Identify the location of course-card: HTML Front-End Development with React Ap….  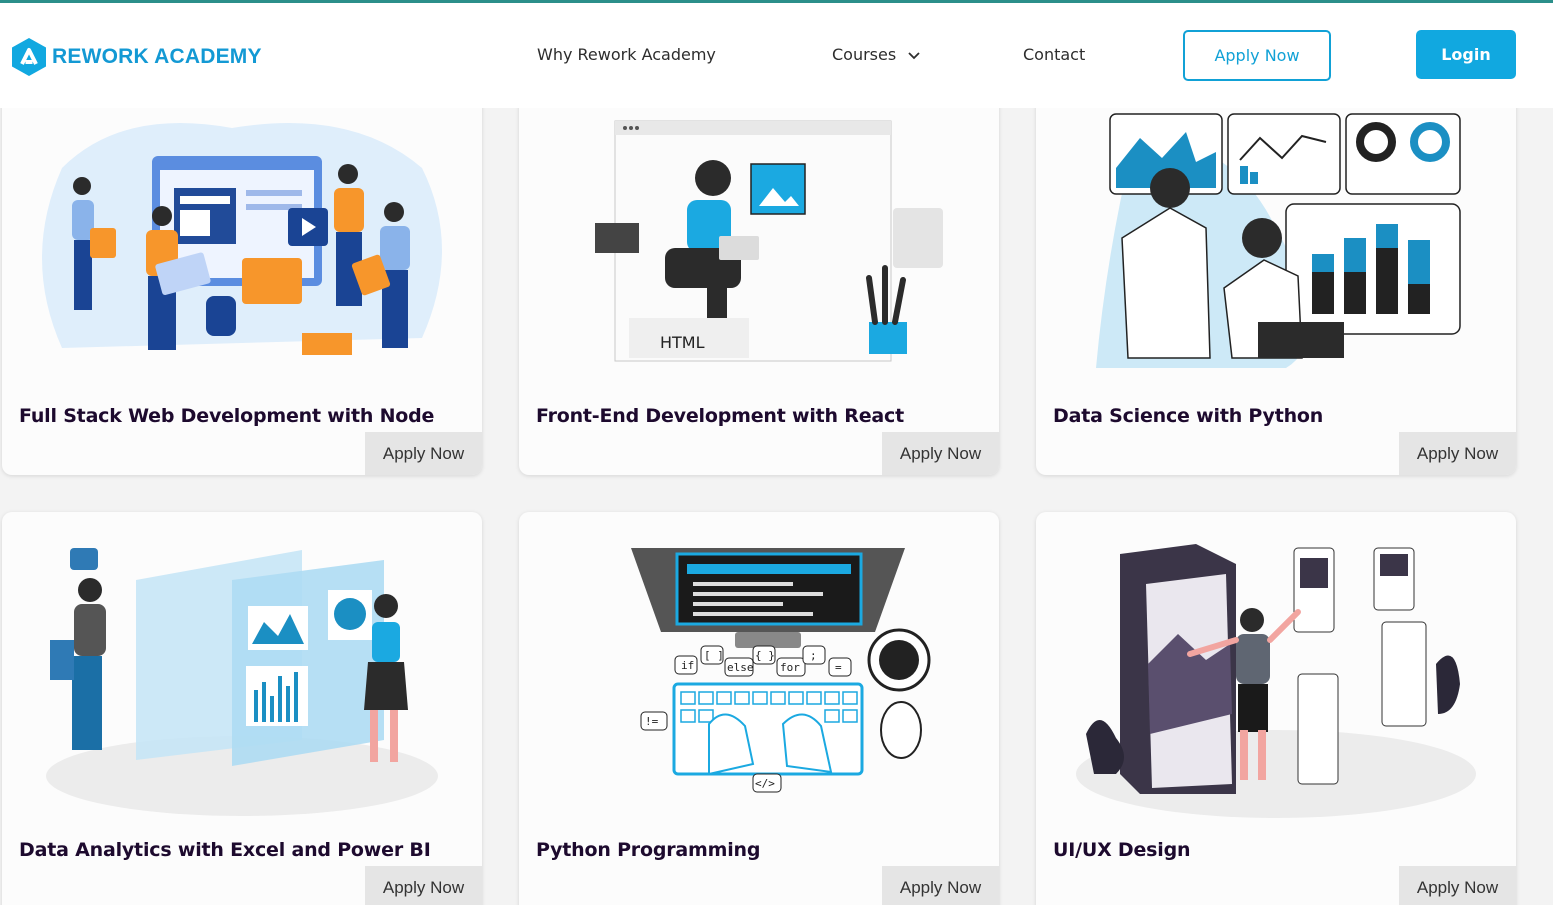
(759, 277).